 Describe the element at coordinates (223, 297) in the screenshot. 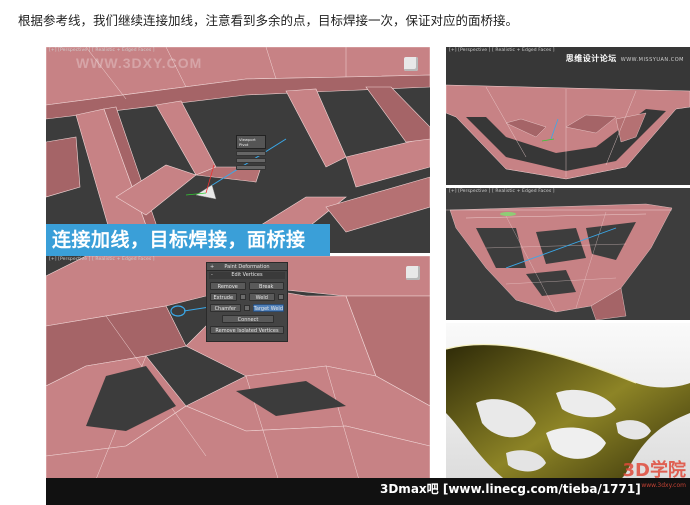

I see `extrude-button: Extrude` at that location.